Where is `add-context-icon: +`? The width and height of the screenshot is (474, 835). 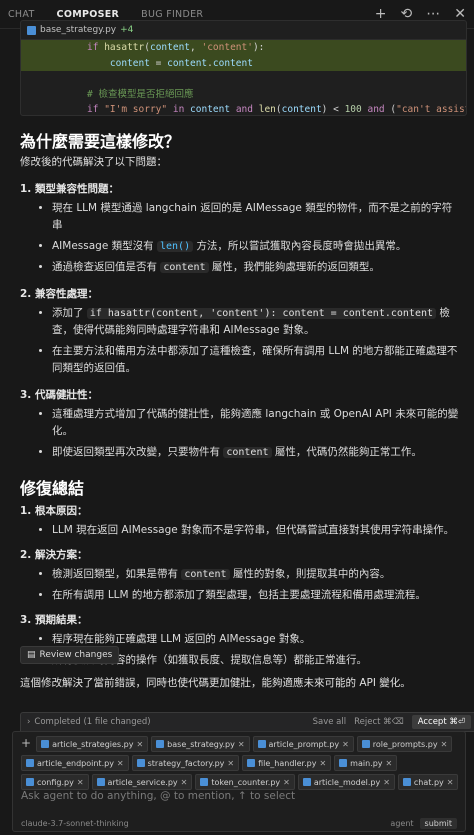 add-context-icon: + is located at coordinates (26, 744).